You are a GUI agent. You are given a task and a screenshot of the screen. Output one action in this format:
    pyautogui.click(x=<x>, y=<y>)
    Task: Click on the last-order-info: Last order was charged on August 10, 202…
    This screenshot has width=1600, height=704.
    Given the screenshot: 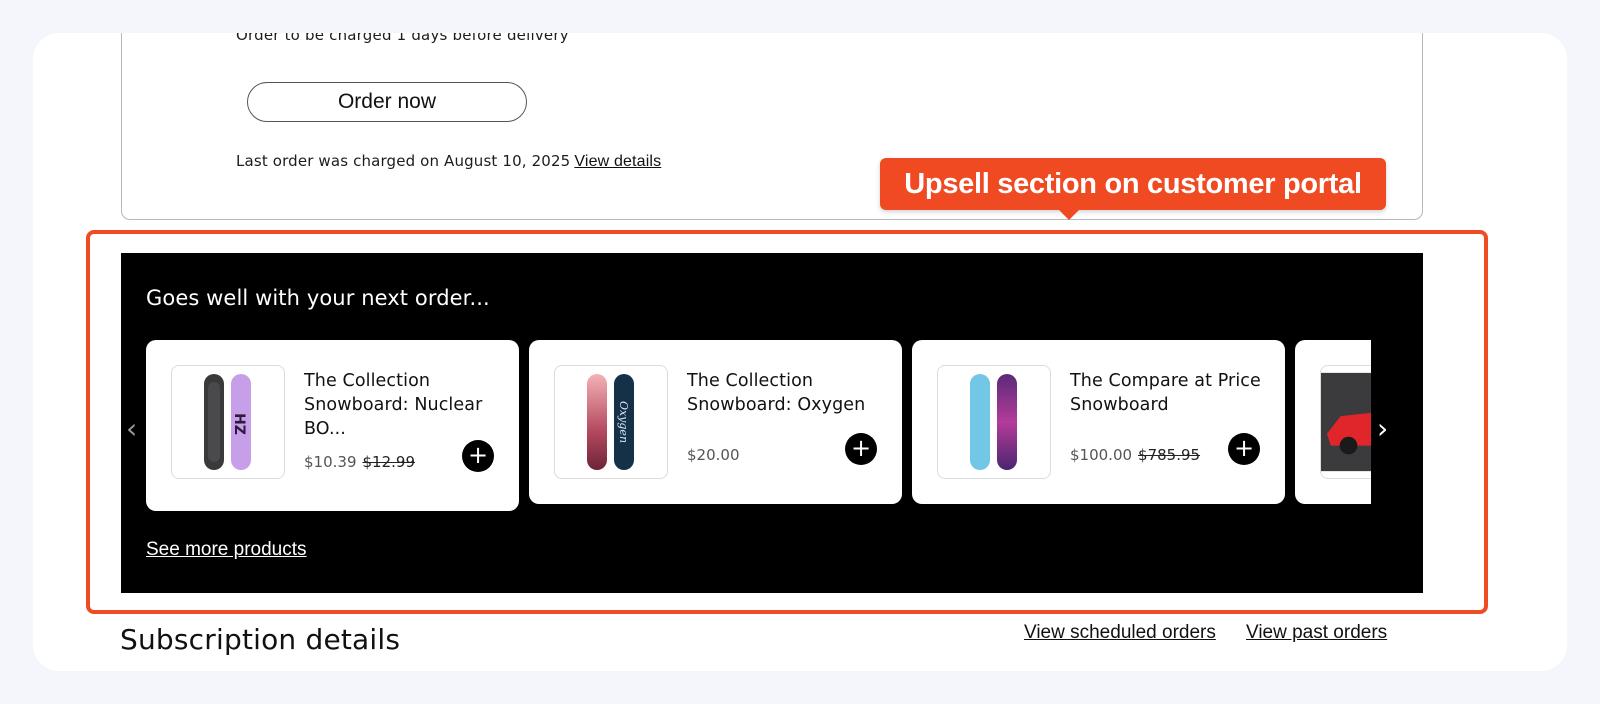 What is the action you would take?
    pyautogui.click(x=448, y=161)
    